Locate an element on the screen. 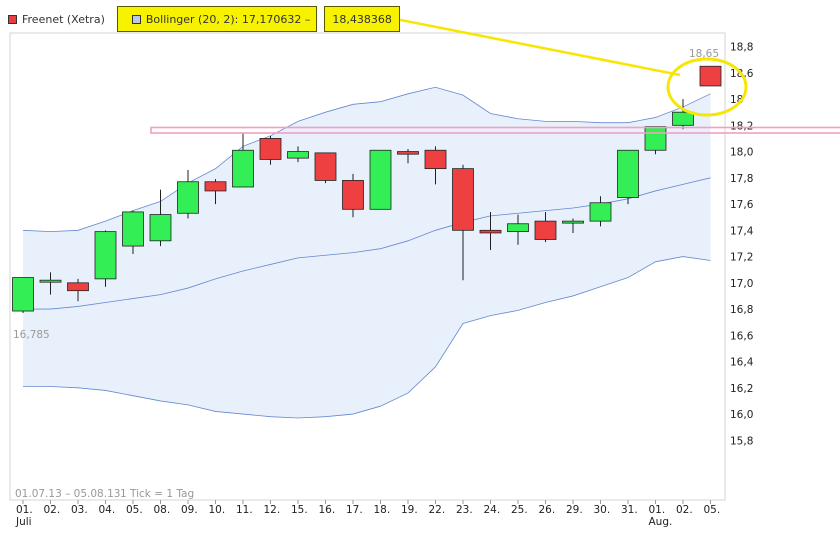 The image size is (840, 545). x-tick-label: 17. is located at coordinates (354, 510).